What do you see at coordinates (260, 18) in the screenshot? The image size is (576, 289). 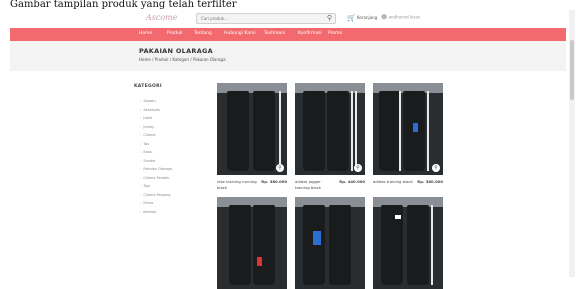 I see `search-input` at bounding box center [260, 18].